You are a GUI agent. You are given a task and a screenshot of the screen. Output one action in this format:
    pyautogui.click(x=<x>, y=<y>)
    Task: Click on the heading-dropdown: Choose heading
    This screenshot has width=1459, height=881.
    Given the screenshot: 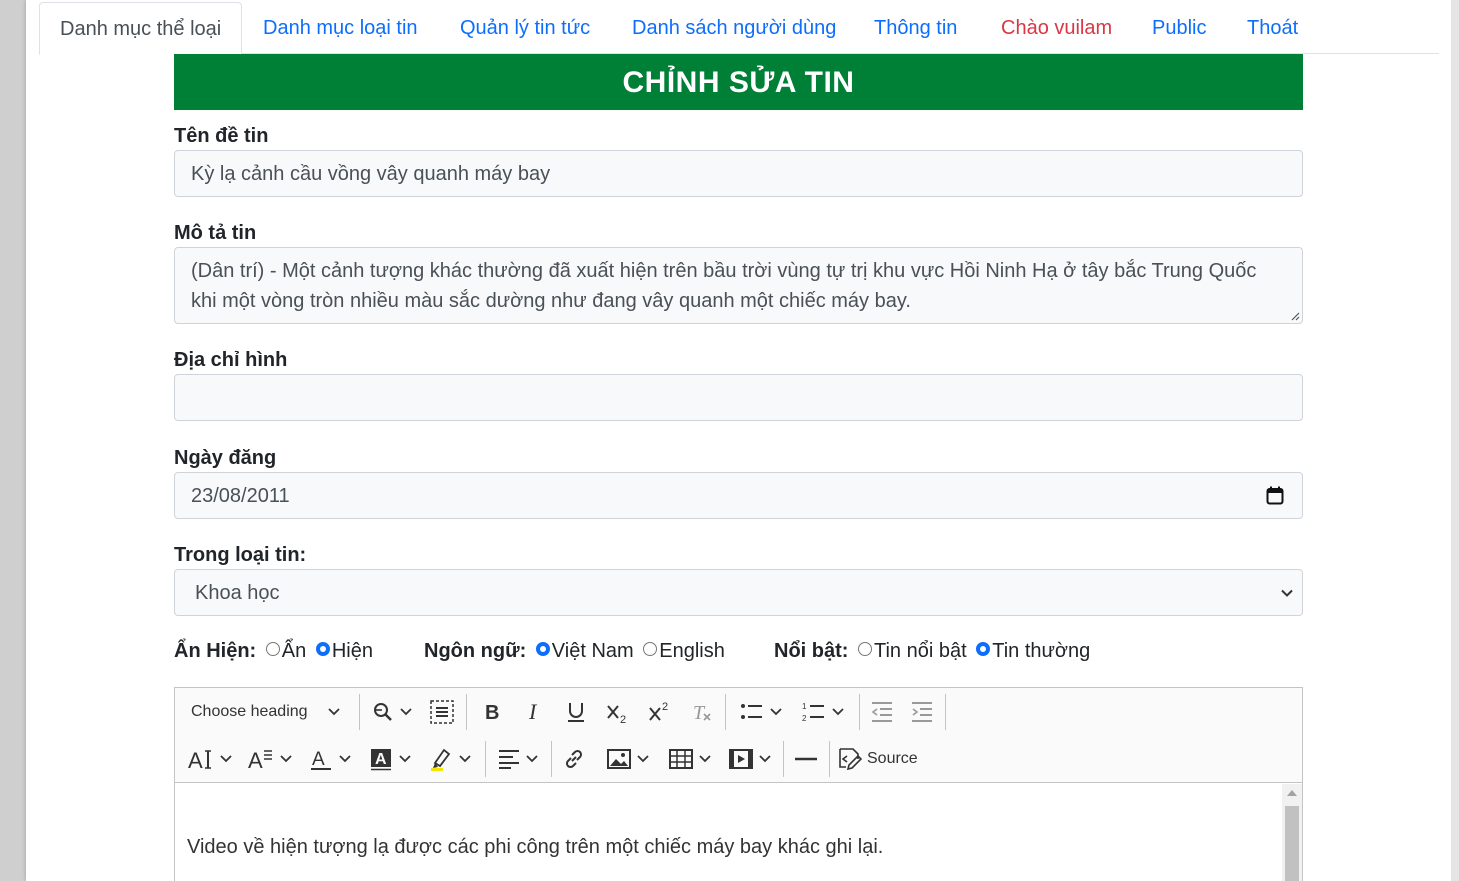 What is the action you would take?
    pyautogui.click(x=269, y=712)
    